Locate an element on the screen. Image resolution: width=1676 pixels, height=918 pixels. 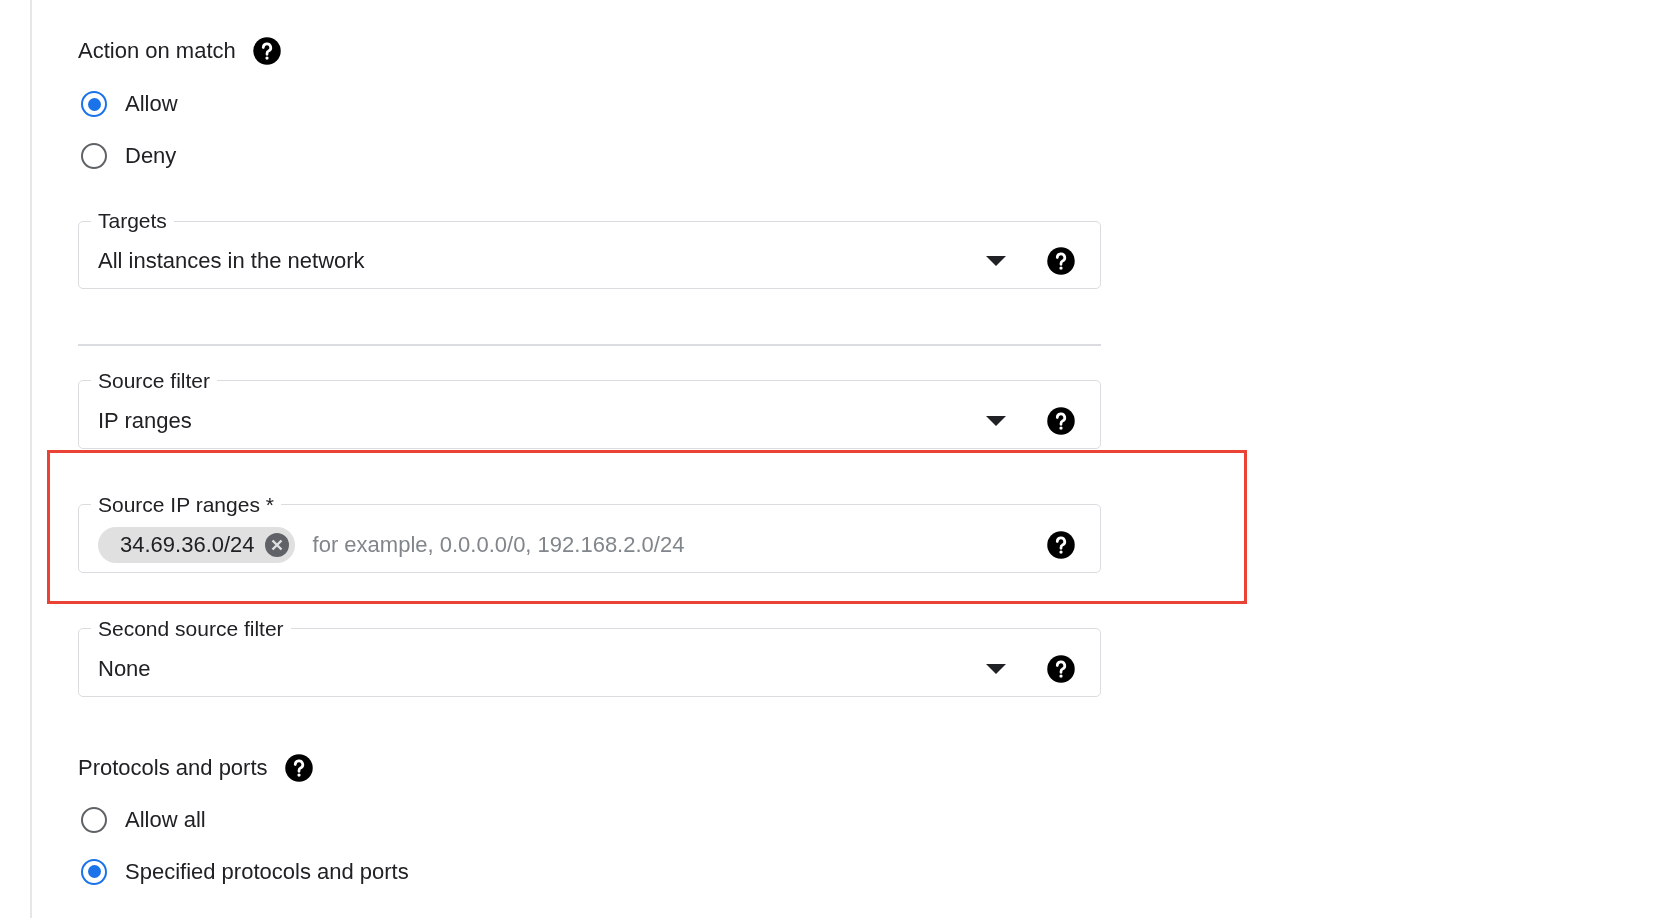
field-label: Second source filter is located at coordinates (191, 628).